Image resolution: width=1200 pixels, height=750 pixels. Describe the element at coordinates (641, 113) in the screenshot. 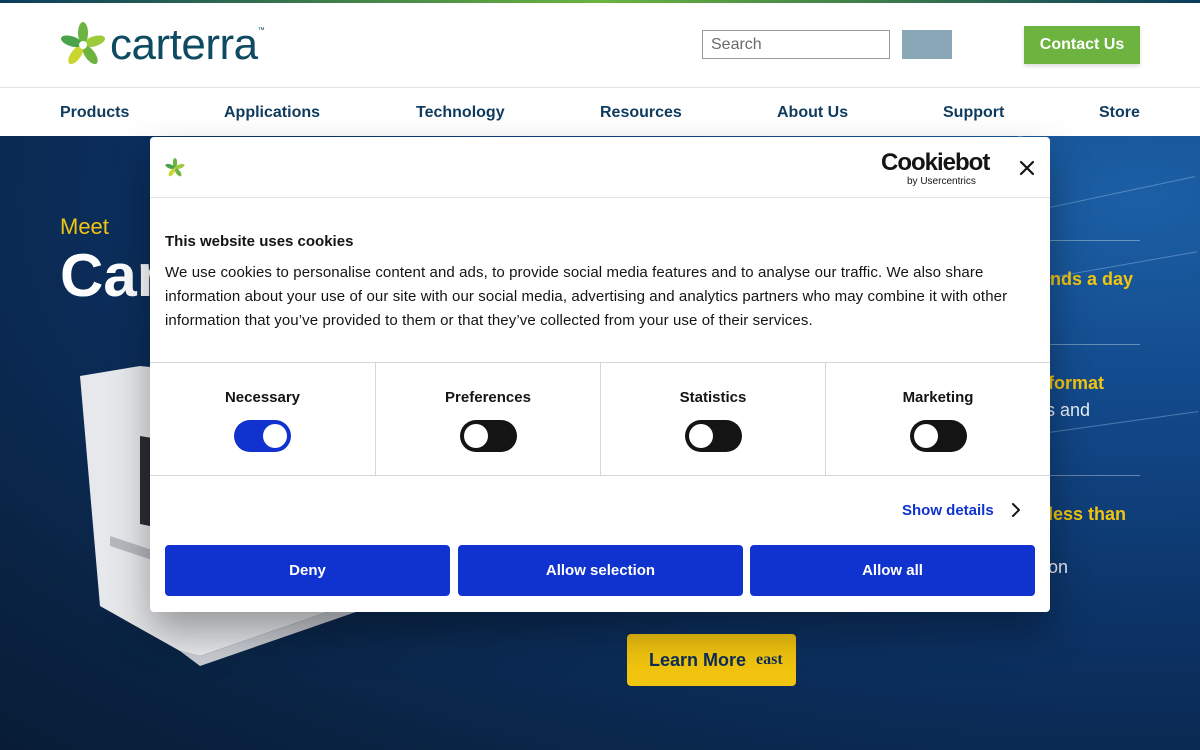

I see `nav-resources: Resources` at that location.